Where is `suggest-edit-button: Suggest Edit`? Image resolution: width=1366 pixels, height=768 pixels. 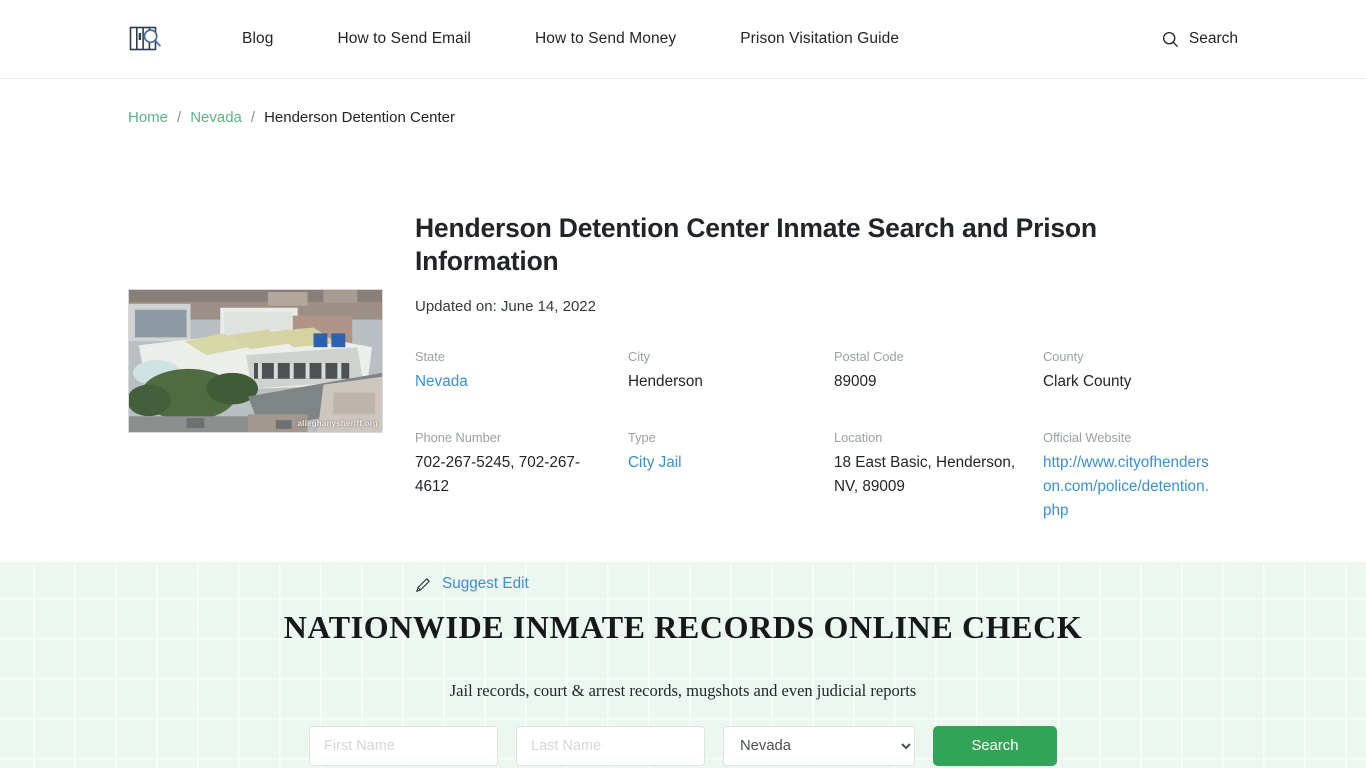
suggest-edit-button: Suggest Edit is located at coordinates (472, 584).